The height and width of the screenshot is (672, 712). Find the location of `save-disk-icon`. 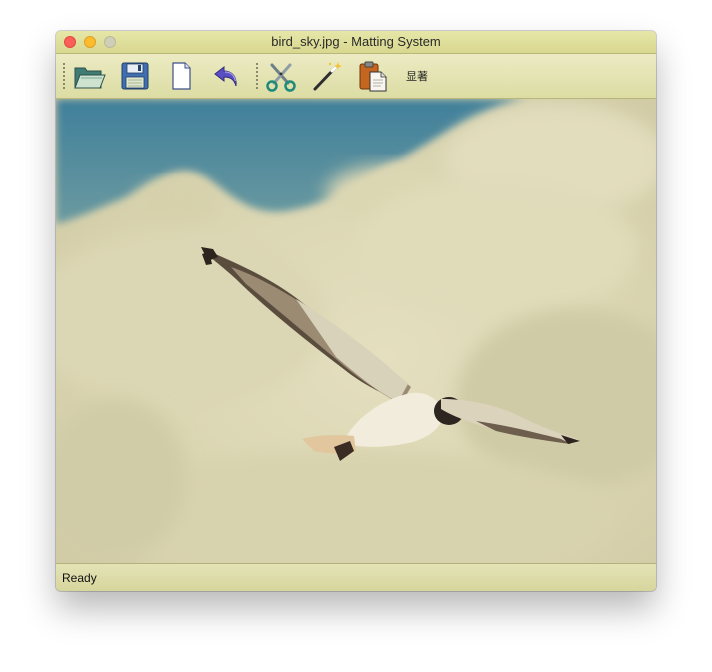

save-disk-icon is located at coordinates (135, 76).